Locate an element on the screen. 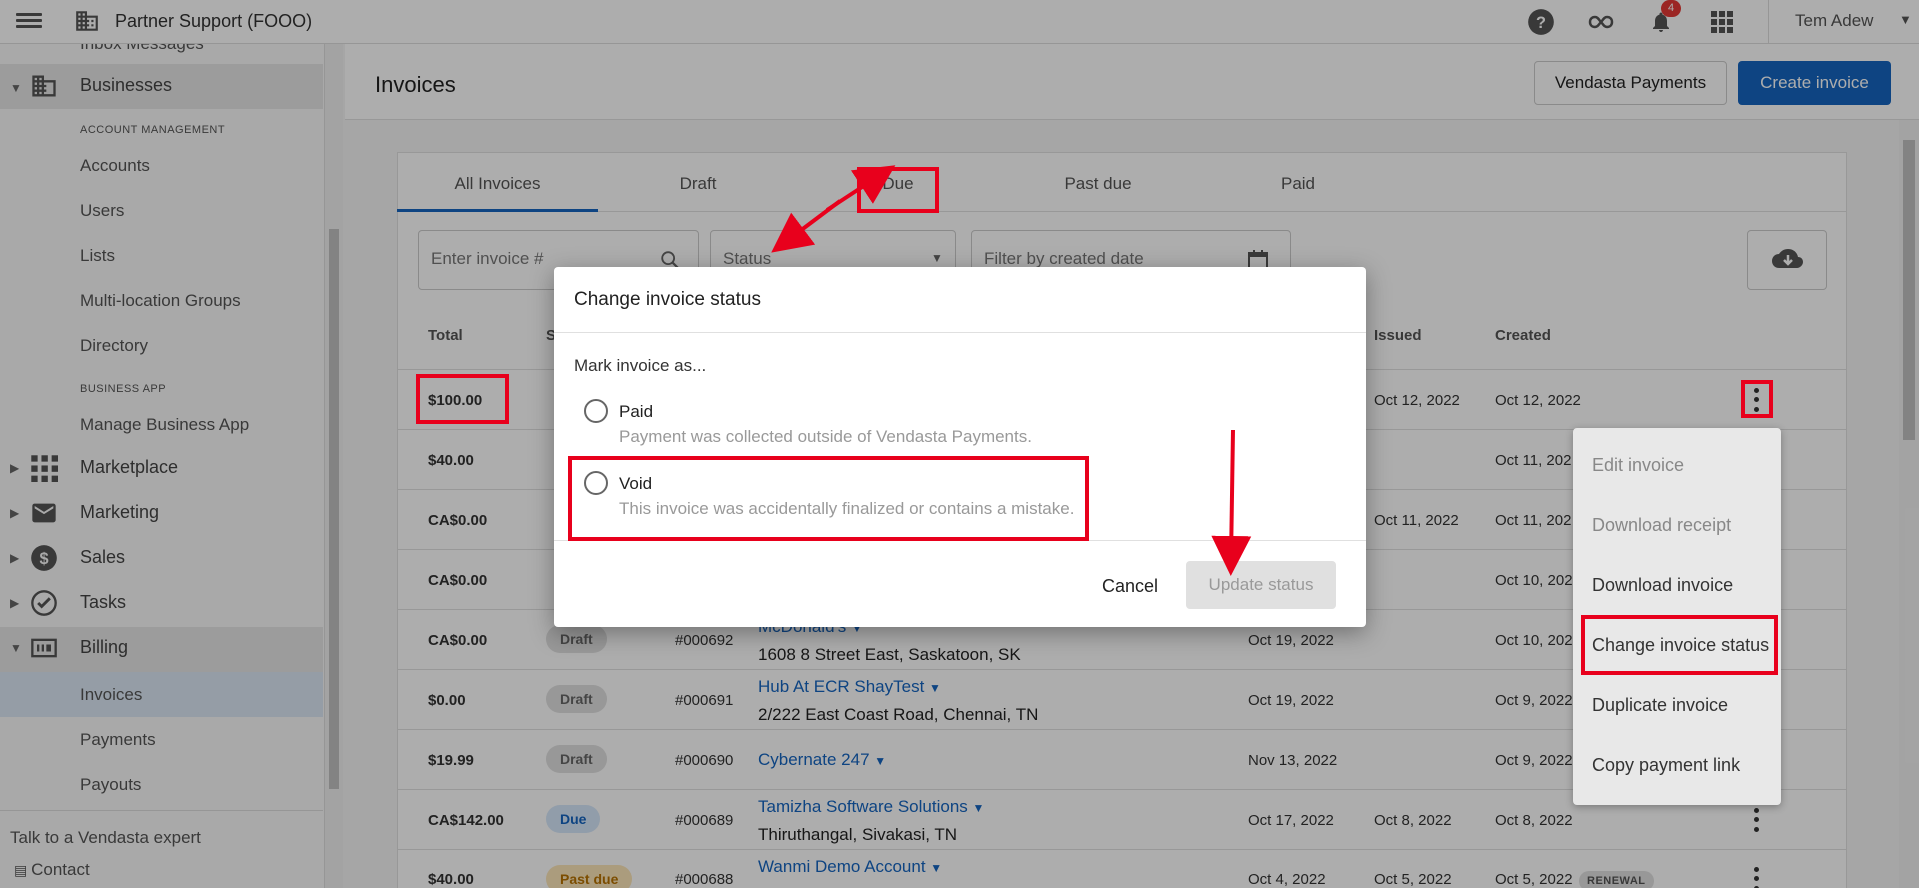  paid-radio is located at coordinates (596, 411).